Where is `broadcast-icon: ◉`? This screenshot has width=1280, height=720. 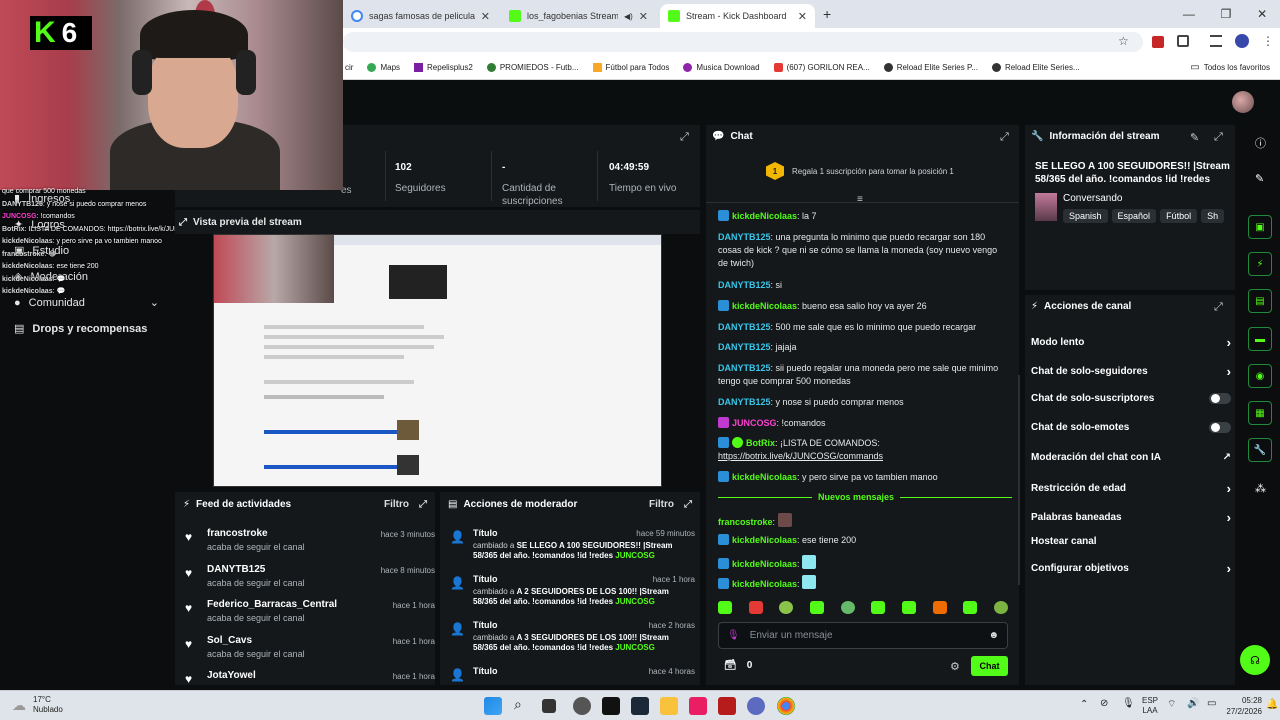 broadcast-icon: ◉ is located at coordinates (1260, 376).